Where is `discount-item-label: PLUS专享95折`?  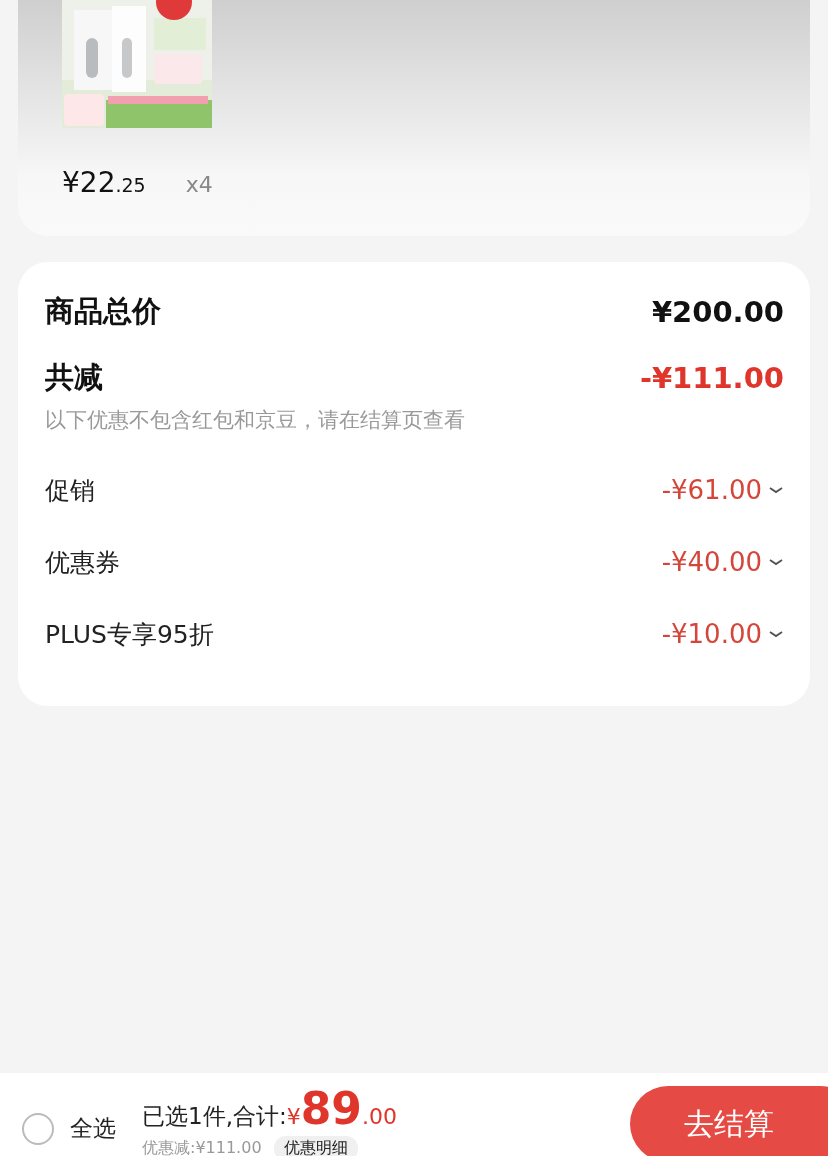
discount-item-label: PLUS专享95折 is located at coordinates (129, 634).